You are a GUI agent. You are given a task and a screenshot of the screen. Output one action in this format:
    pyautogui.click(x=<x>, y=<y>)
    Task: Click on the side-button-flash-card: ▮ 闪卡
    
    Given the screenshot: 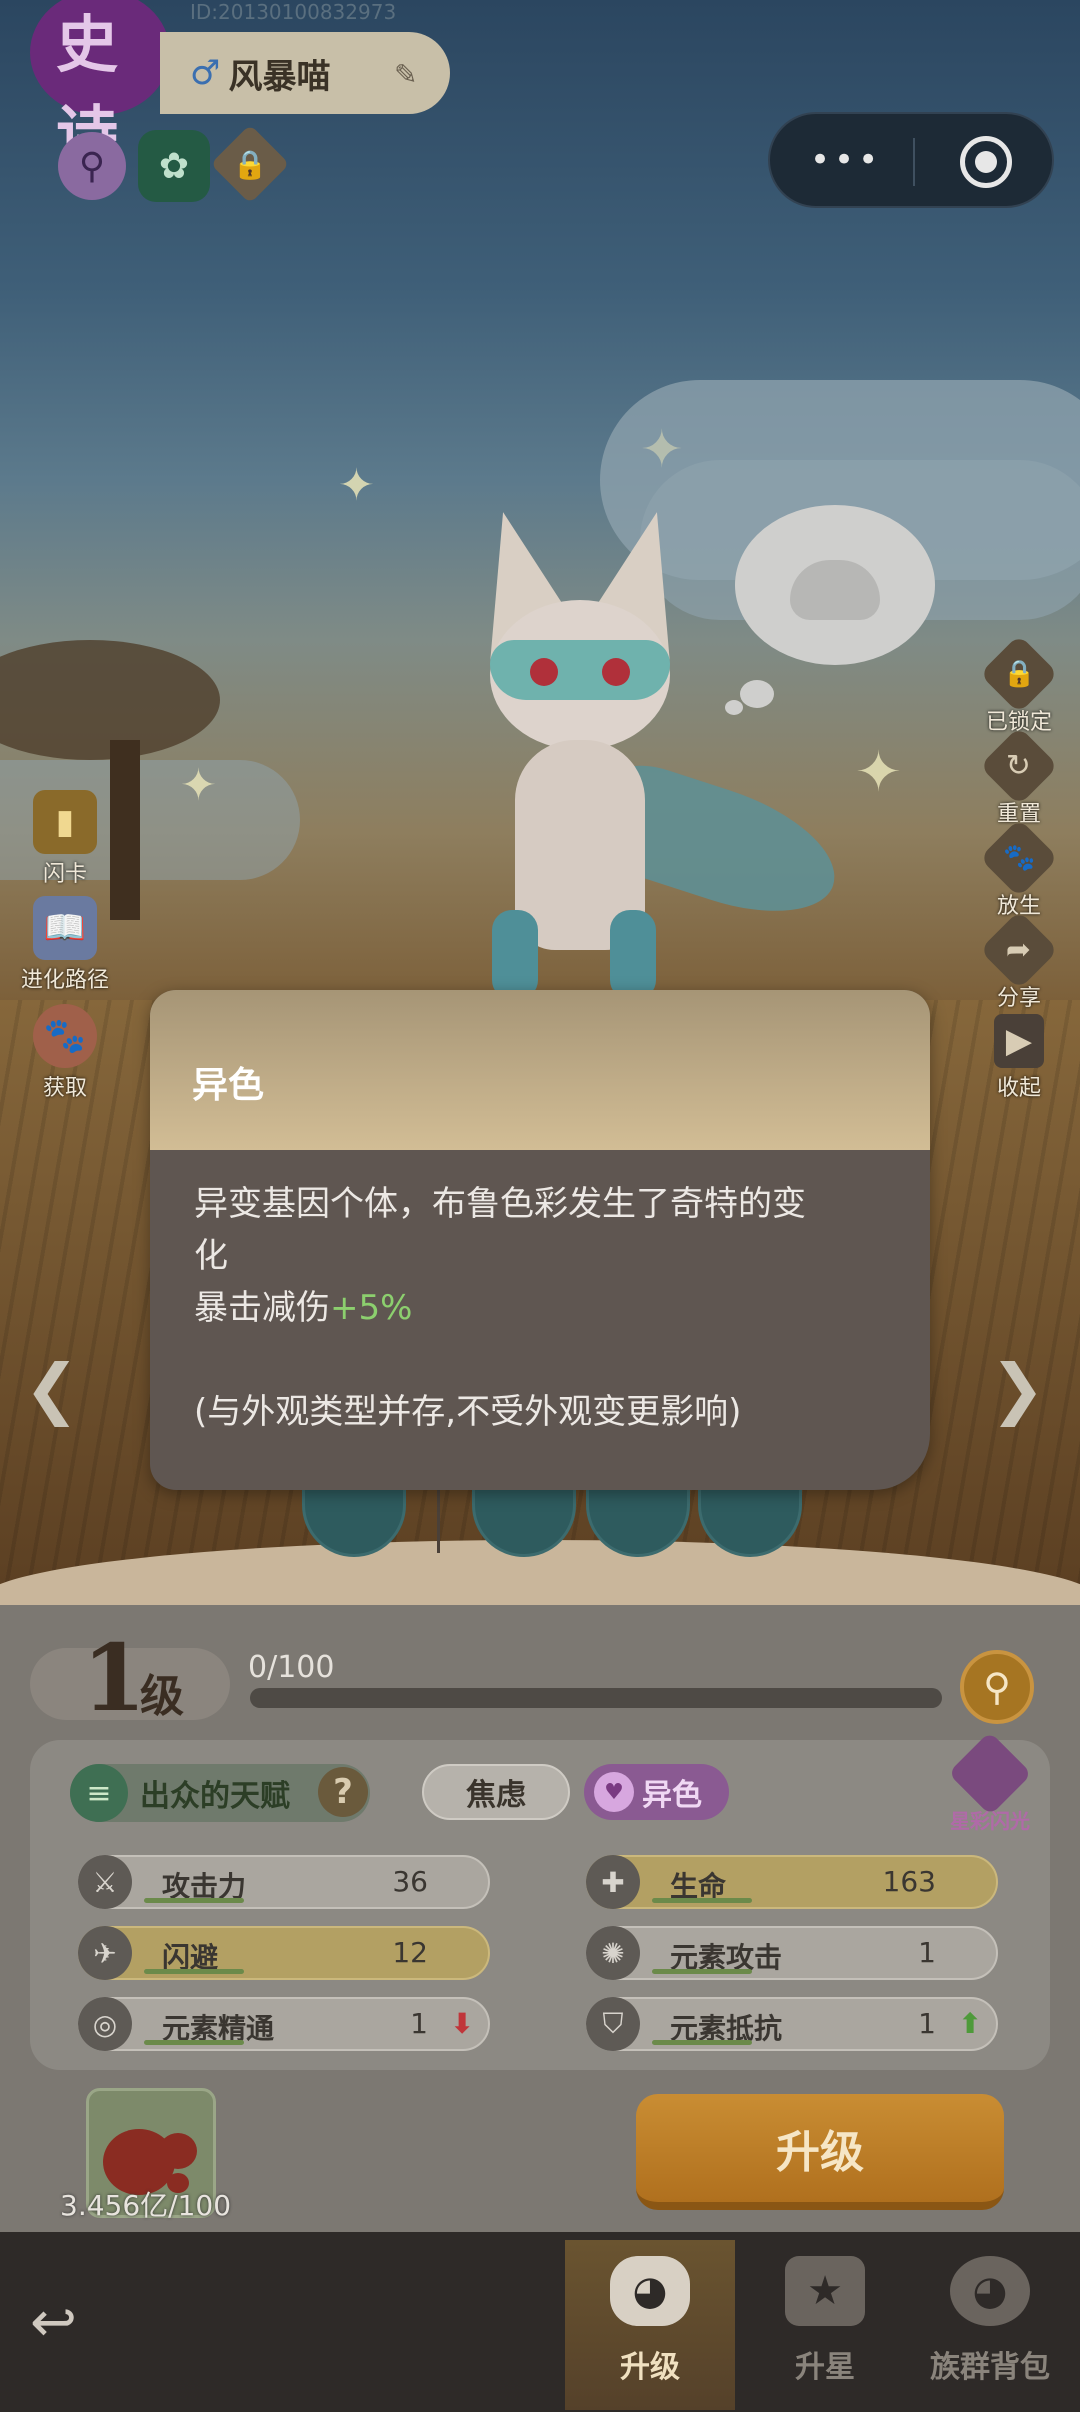 What is the action you would take?
    pyautogui.click(x=65, y=839)
    